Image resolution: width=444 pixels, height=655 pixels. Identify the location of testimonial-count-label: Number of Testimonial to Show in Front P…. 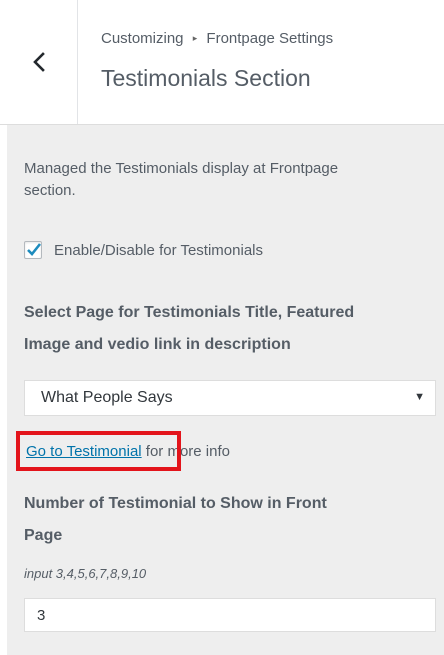
(233, 520).